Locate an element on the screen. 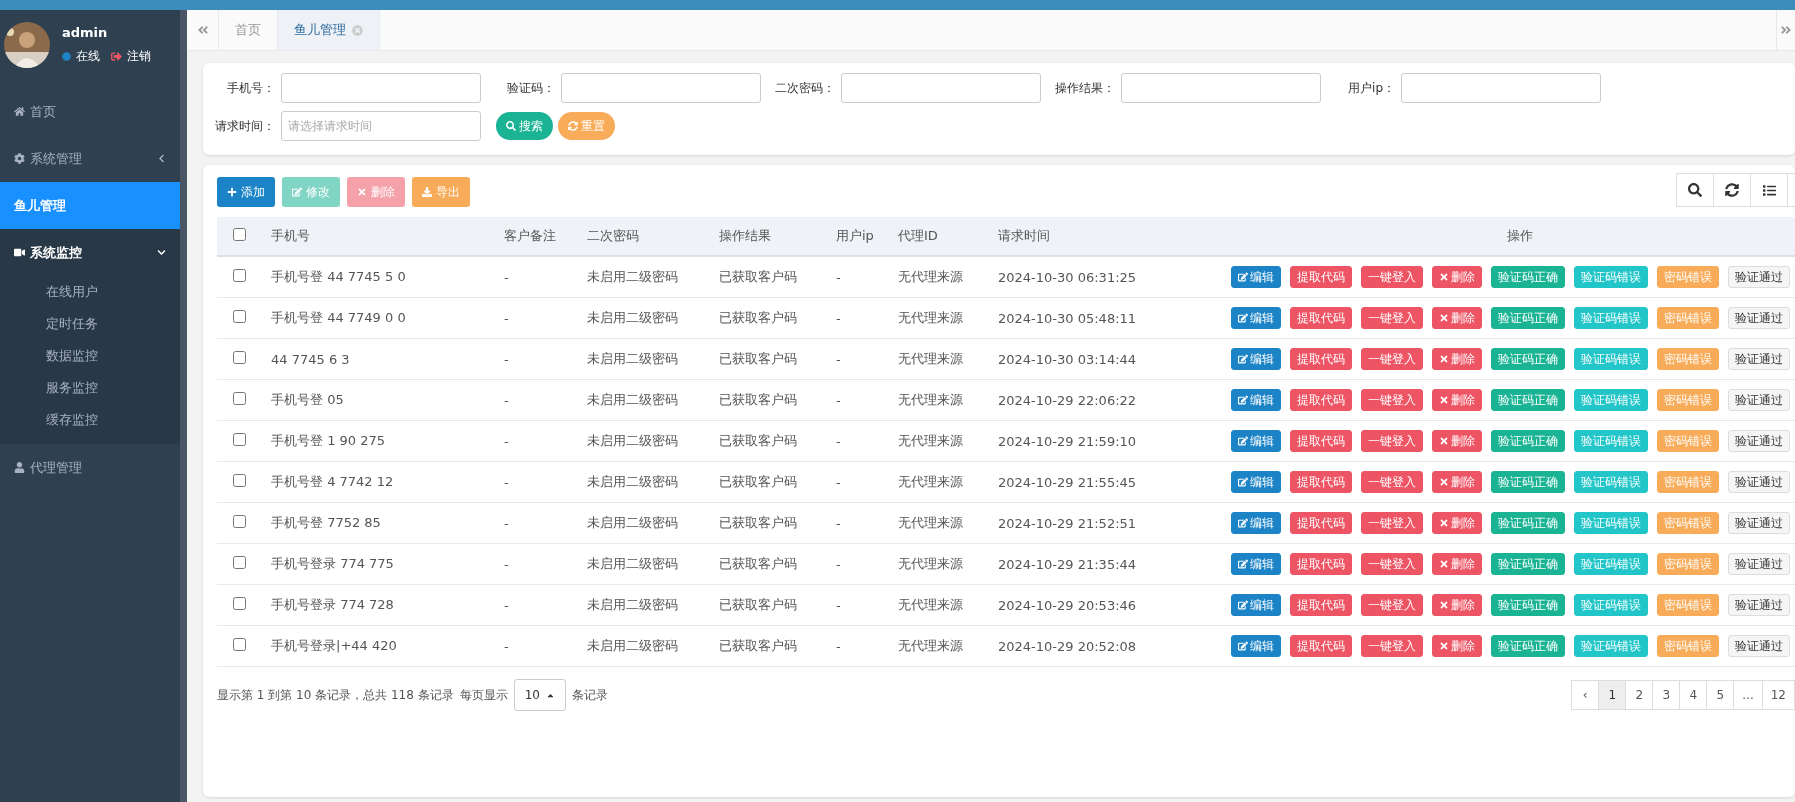 The width and height of the screenshot is (1795, 802). sidebar-item: 鱼儿管理 is located at coordinates (90, 205).